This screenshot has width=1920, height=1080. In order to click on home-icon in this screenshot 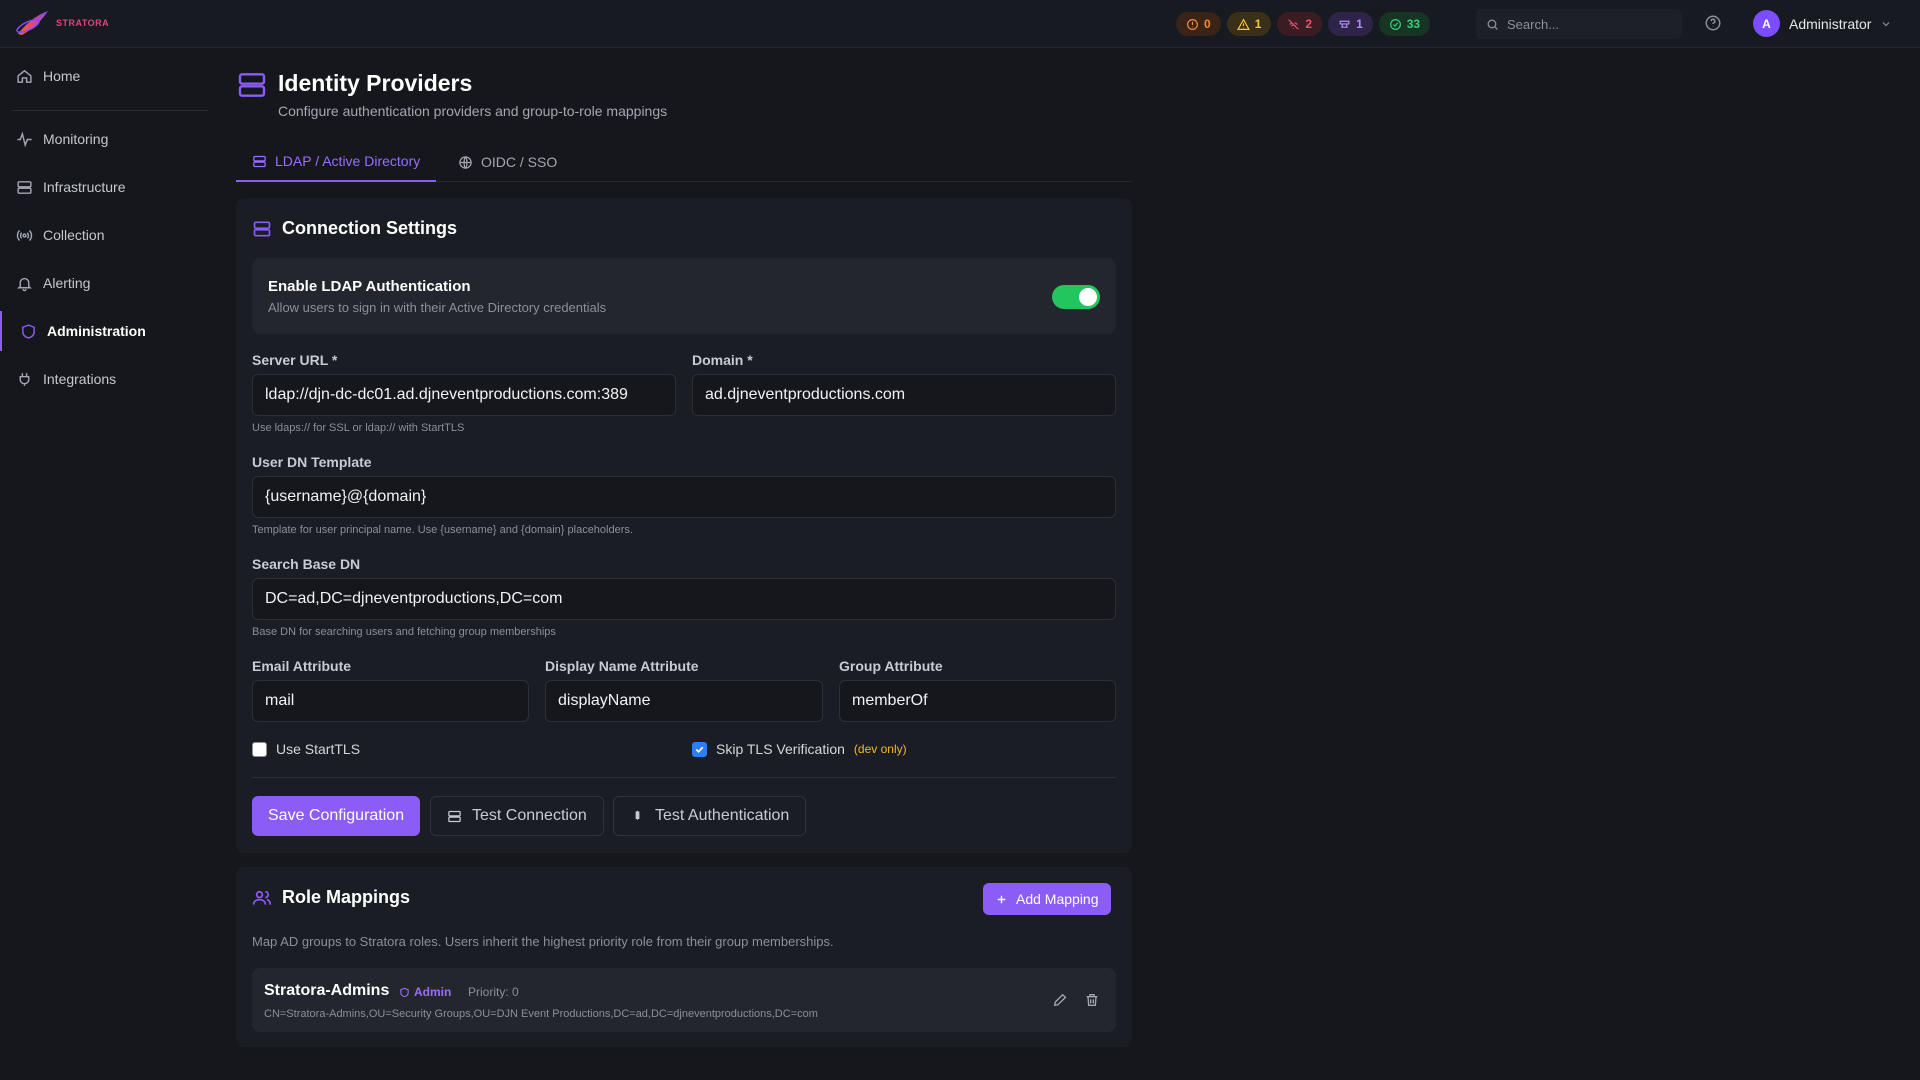, I will do `click(24, 76)`.